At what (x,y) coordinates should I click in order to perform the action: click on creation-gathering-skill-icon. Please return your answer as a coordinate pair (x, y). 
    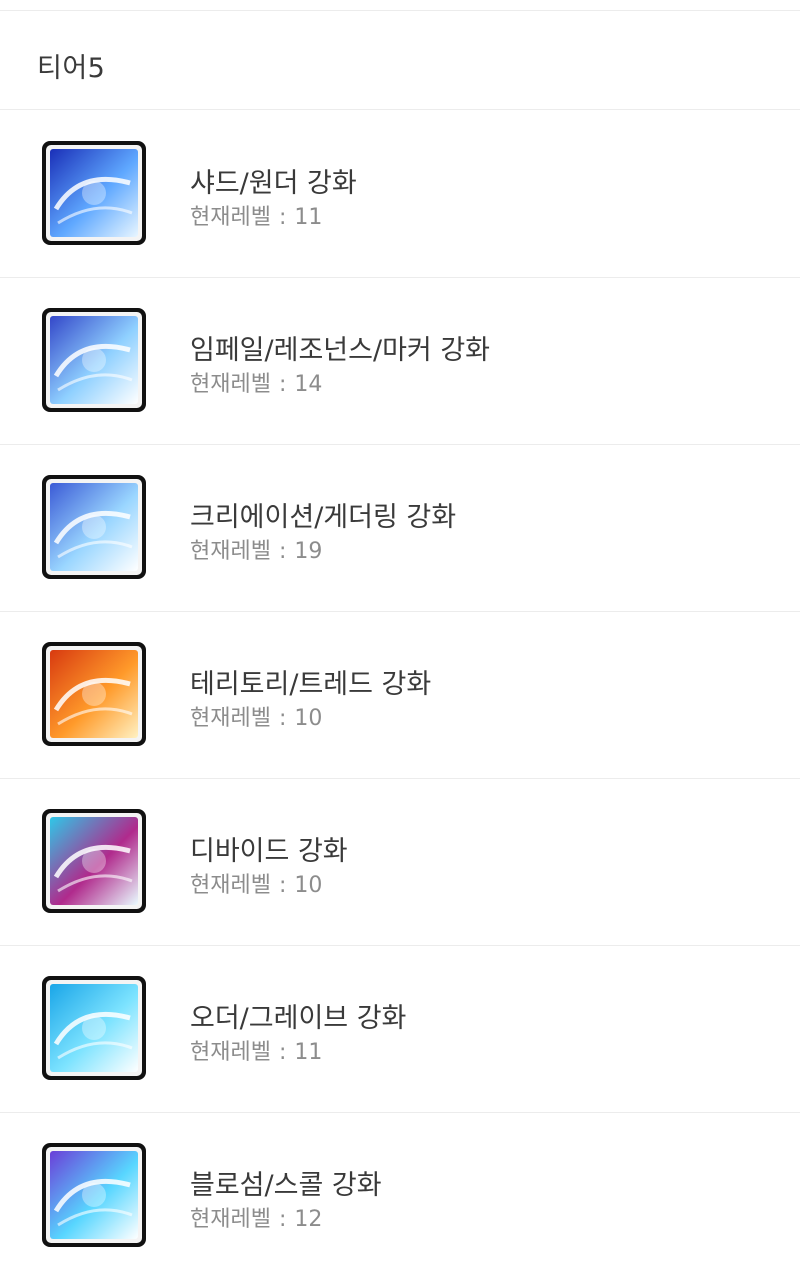
    Looking at the image, I should click on (94, 527).